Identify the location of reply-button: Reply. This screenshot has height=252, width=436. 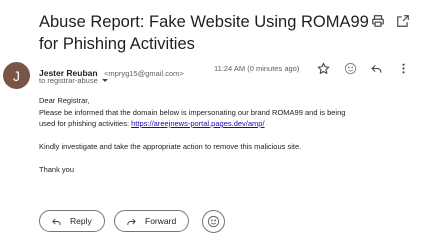
(72, 221).